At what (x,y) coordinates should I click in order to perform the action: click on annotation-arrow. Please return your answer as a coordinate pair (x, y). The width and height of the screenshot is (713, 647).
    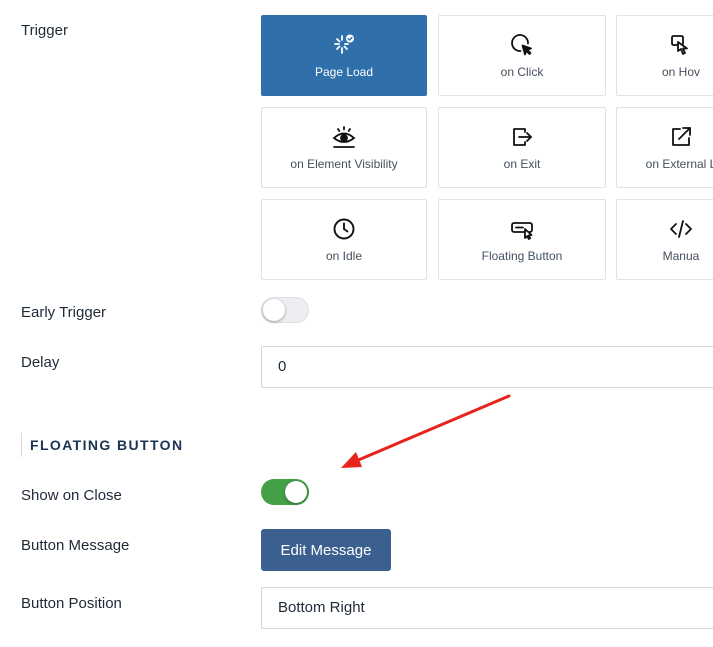
    Looking at the image, I should click on (426, 431).